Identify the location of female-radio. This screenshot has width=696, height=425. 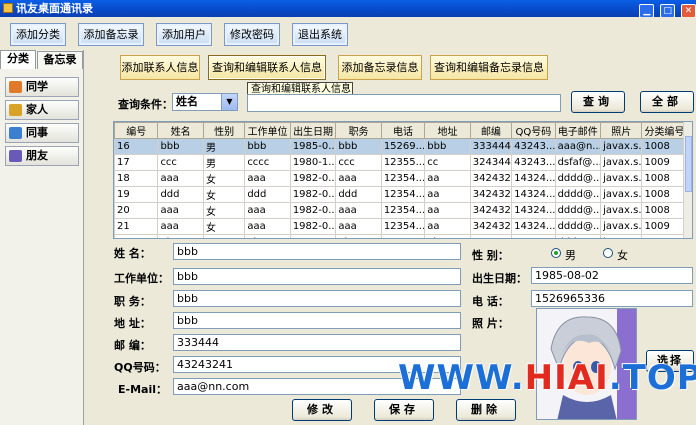
(608, 253).